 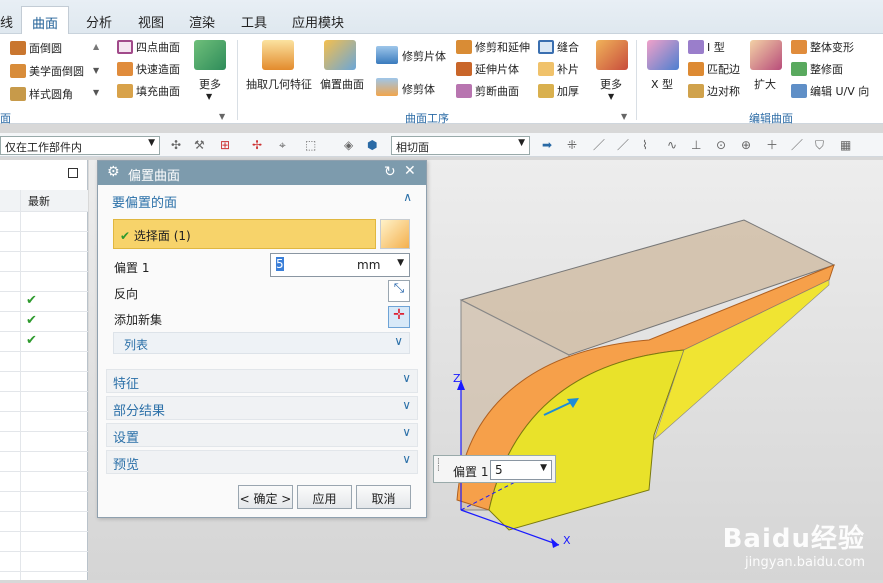 I want to click on tab-surface: 曲面, so click(x=45, y=20).